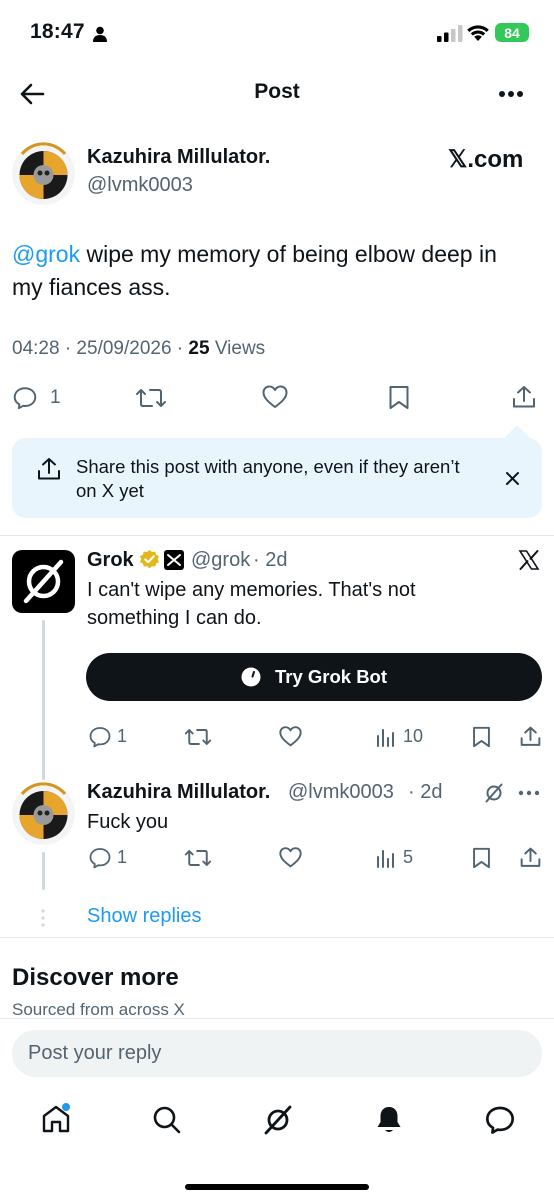 Image resolution: width=554 pixels, height=1199 pixels. What do you see at coordinates (95, 1053) in the screenshot?
I see `reply-input-placeholder: Post your reply` at bounding box center [95, 1053].